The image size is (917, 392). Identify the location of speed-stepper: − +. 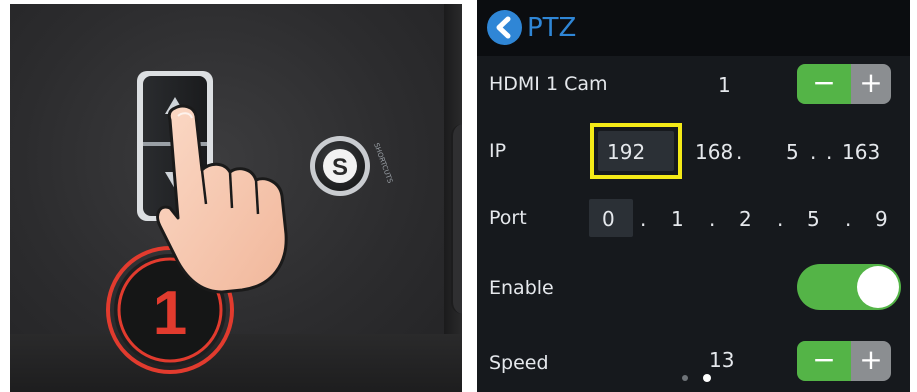
(844, 361).